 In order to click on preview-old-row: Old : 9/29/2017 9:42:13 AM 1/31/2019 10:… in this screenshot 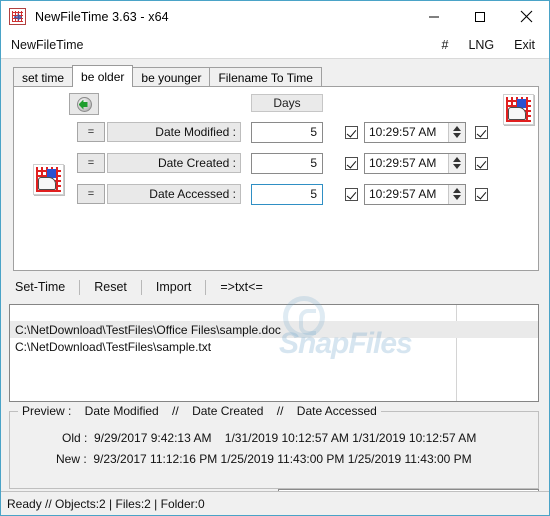, I will do `click(269, 438)`.